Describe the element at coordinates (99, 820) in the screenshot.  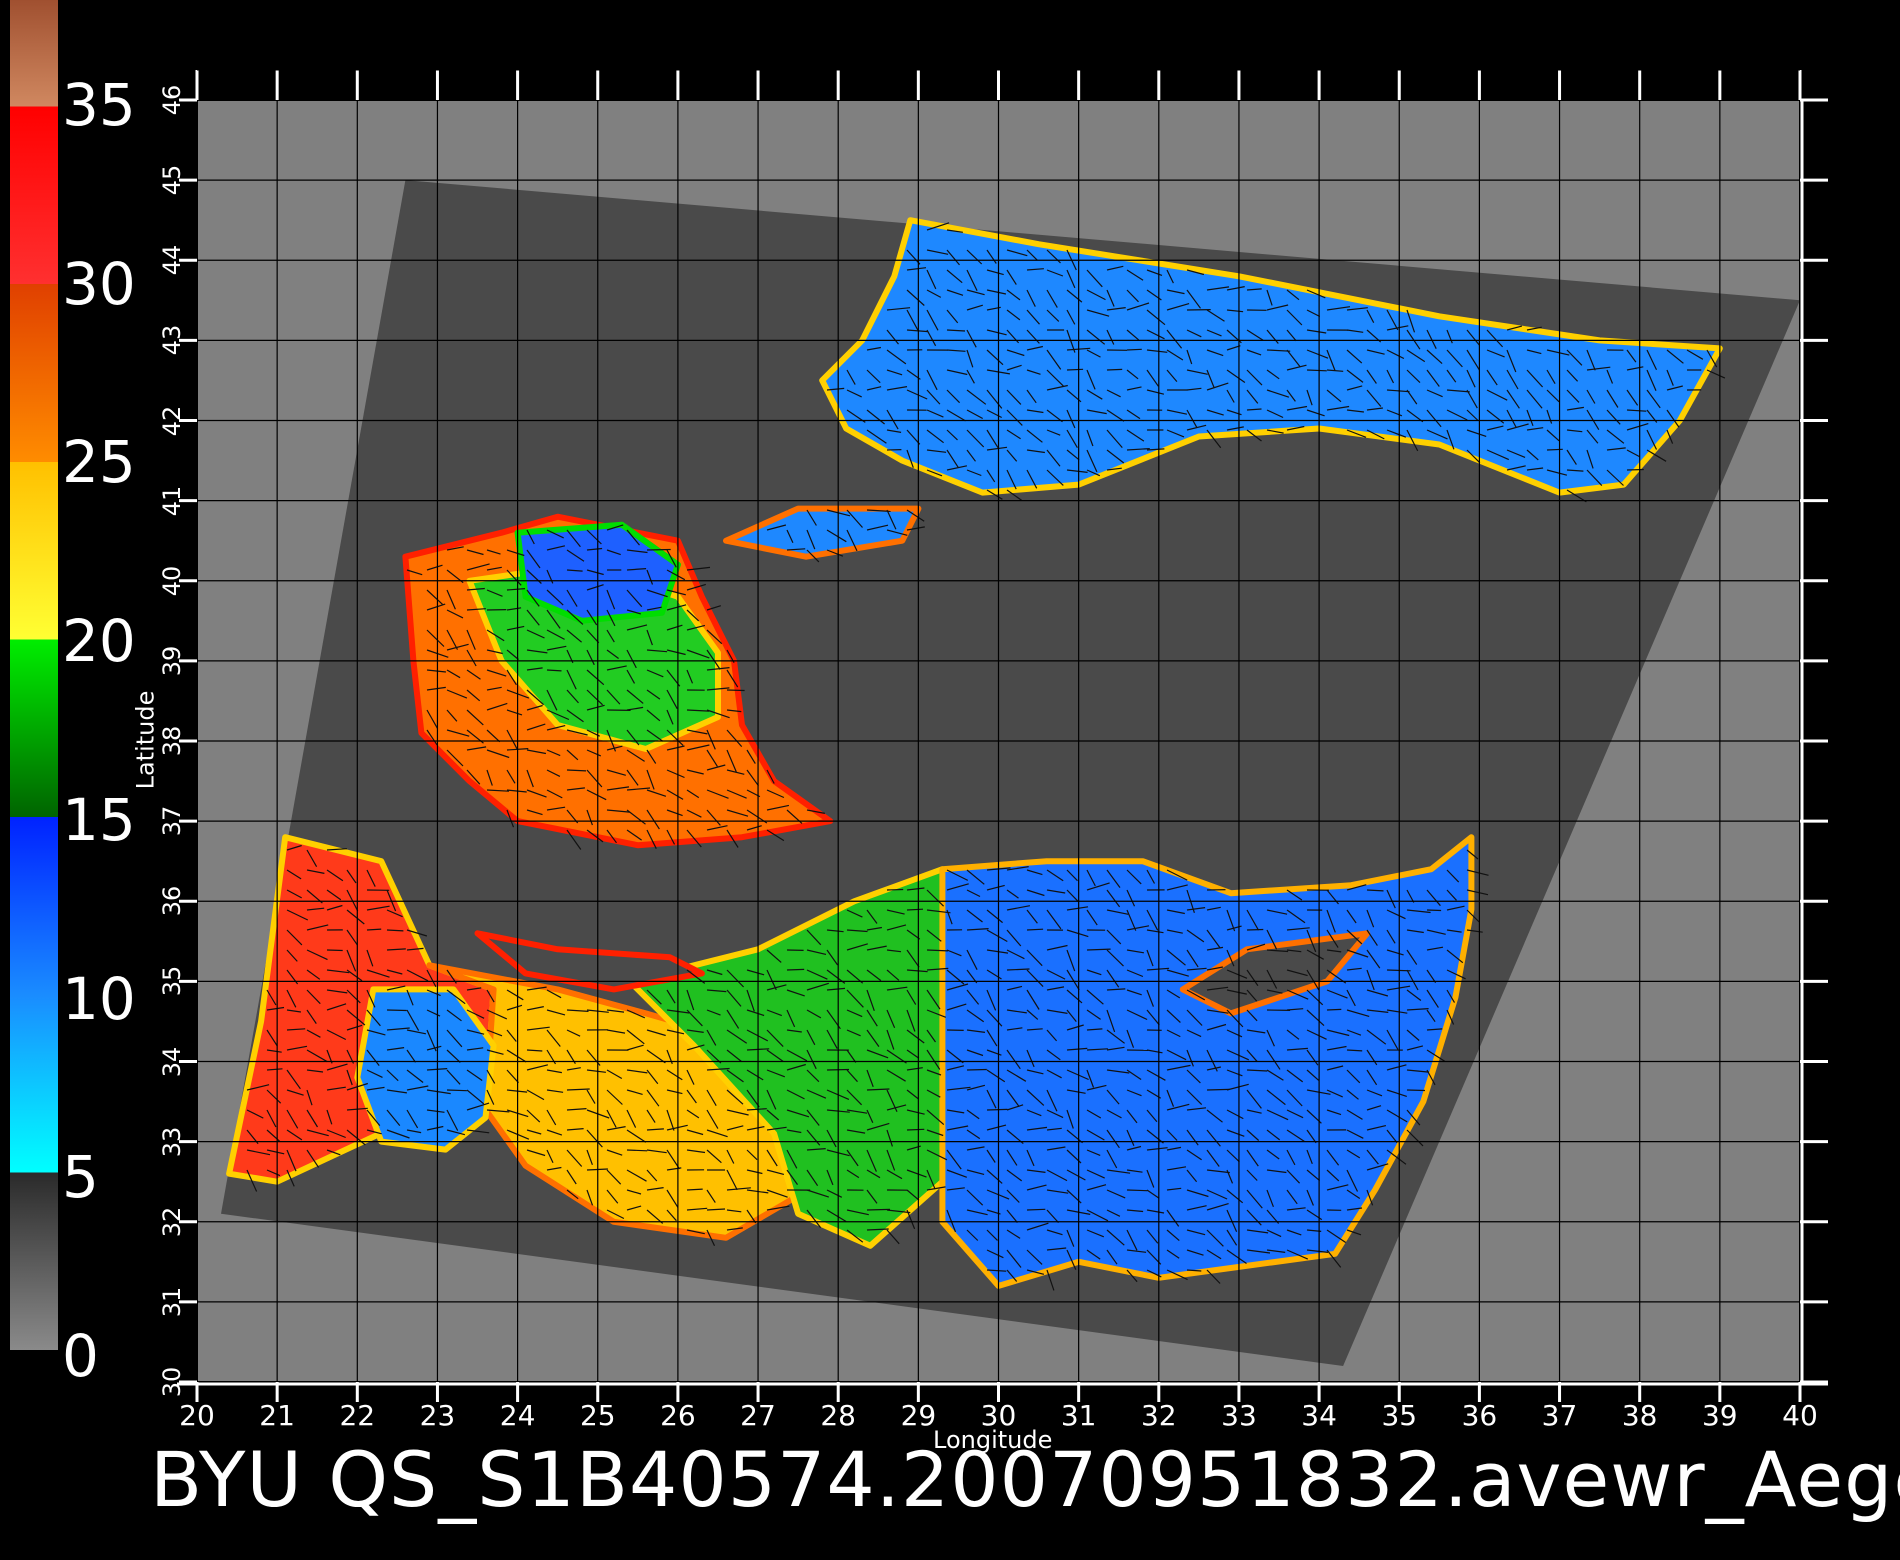
I see `colorbar-label: 15` at that location.